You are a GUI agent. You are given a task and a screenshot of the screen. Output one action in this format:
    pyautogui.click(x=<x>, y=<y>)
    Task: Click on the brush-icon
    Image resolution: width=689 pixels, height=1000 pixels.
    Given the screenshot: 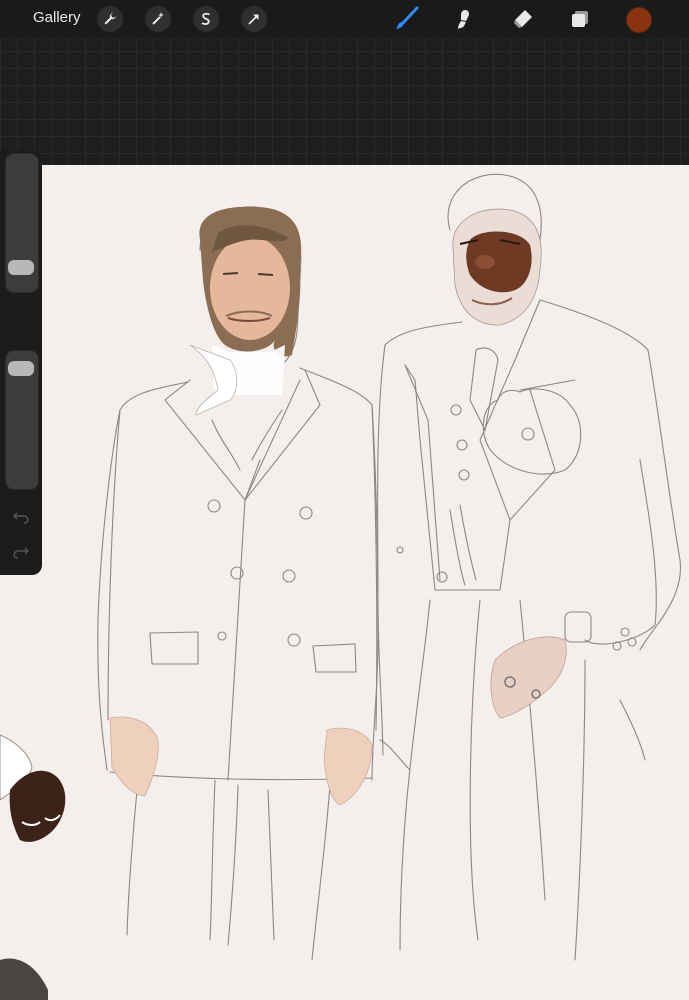 What is the action you would take?
    pyautogui.click(x=407, y=17)
    